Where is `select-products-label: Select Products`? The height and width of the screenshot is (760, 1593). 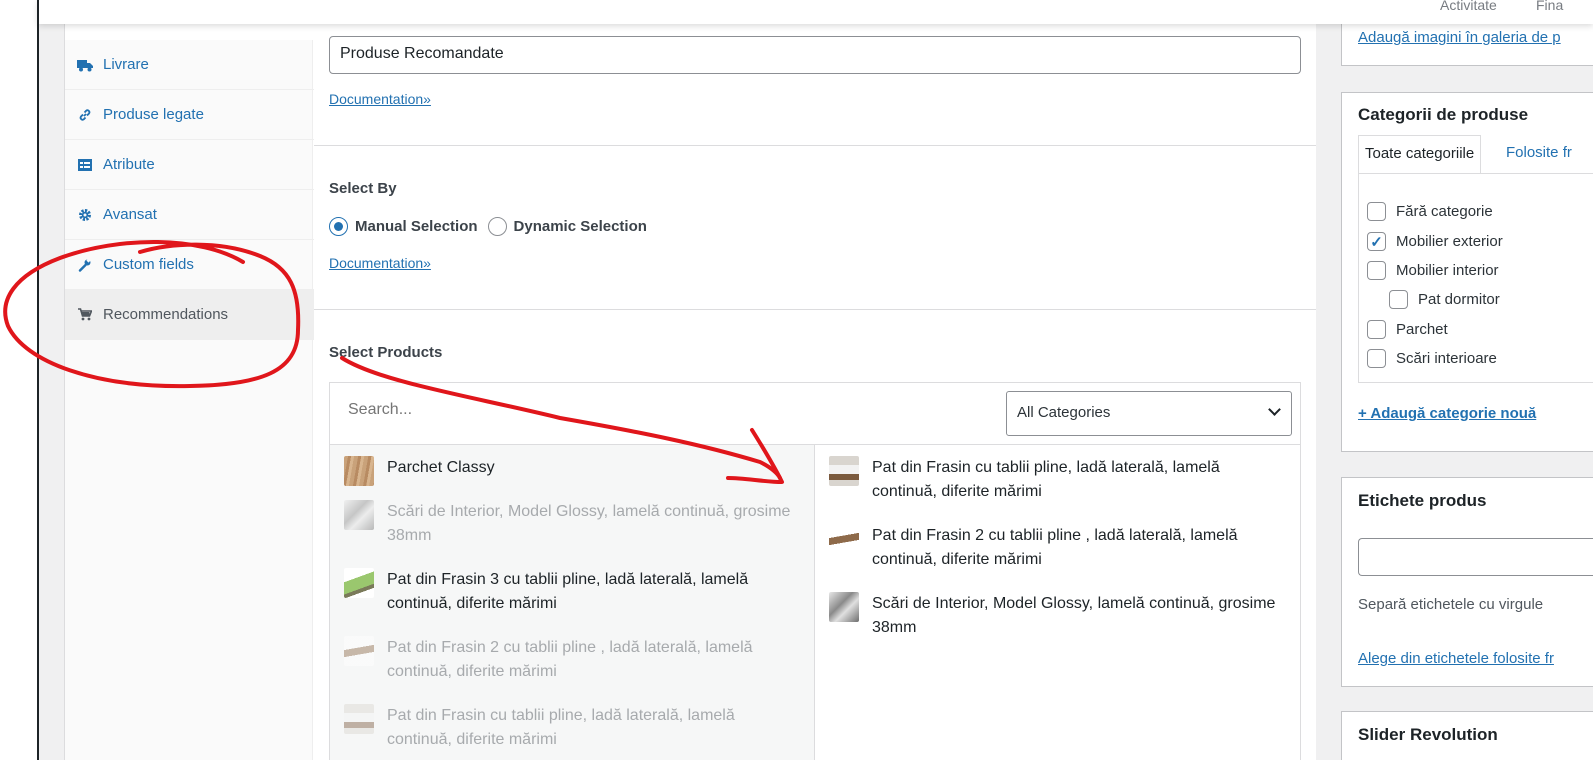
select-products-label: Select Products is located at coordinates (386, 352).